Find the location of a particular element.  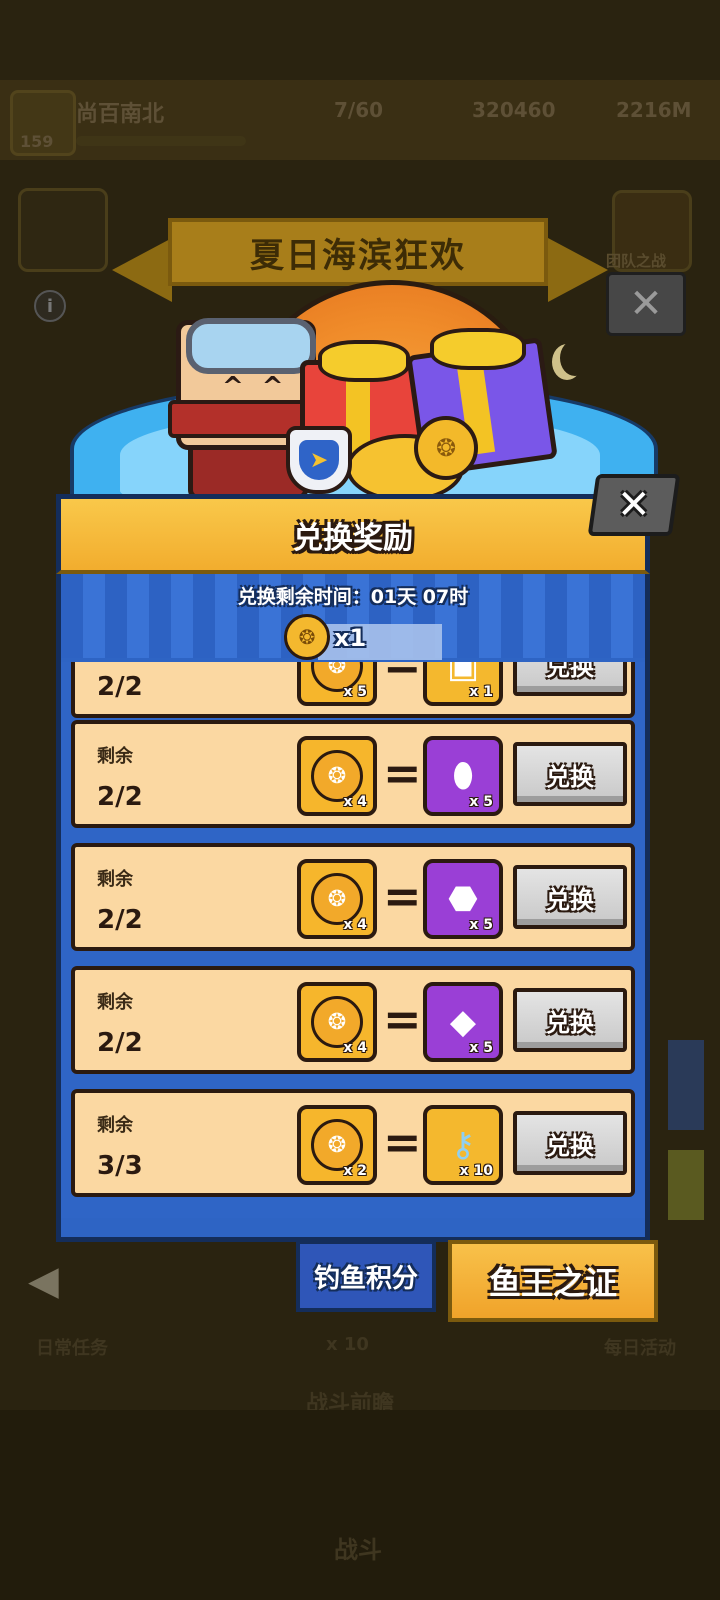

menu-icon is located at coordinates (63, 230).